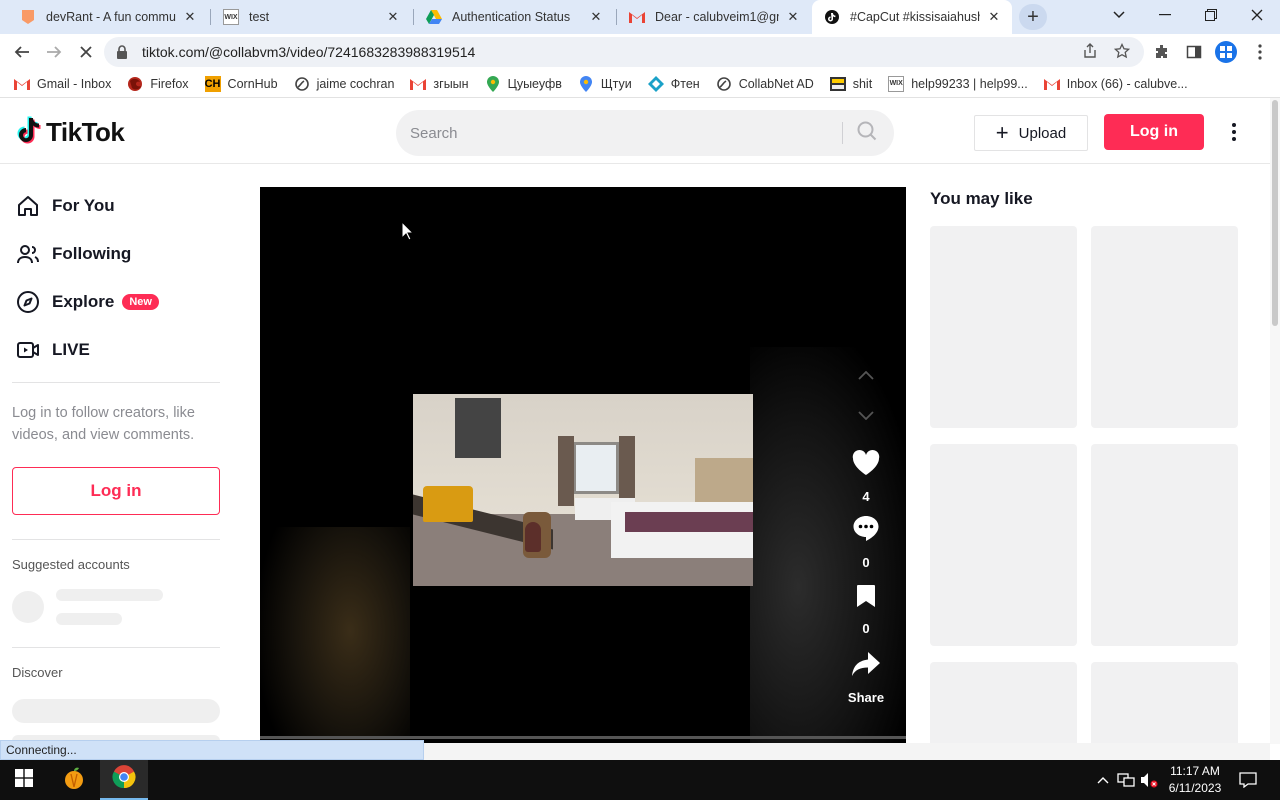  I want to click on like-button: 4, so click(866, 477).